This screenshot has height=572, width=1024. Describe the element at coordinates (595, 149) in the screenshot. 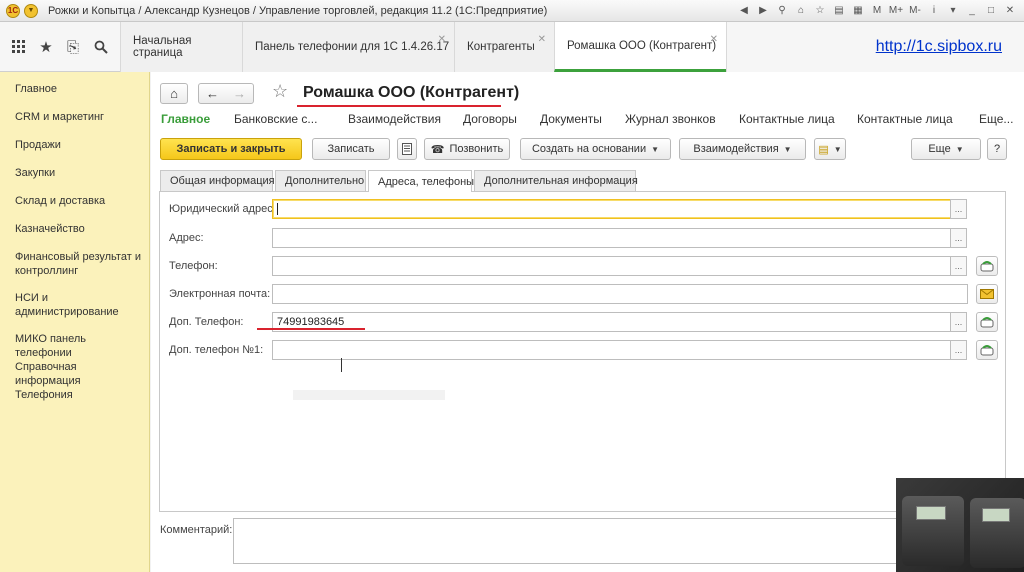

I see `create-based-on-button: Создать на основании ▼` at that location.